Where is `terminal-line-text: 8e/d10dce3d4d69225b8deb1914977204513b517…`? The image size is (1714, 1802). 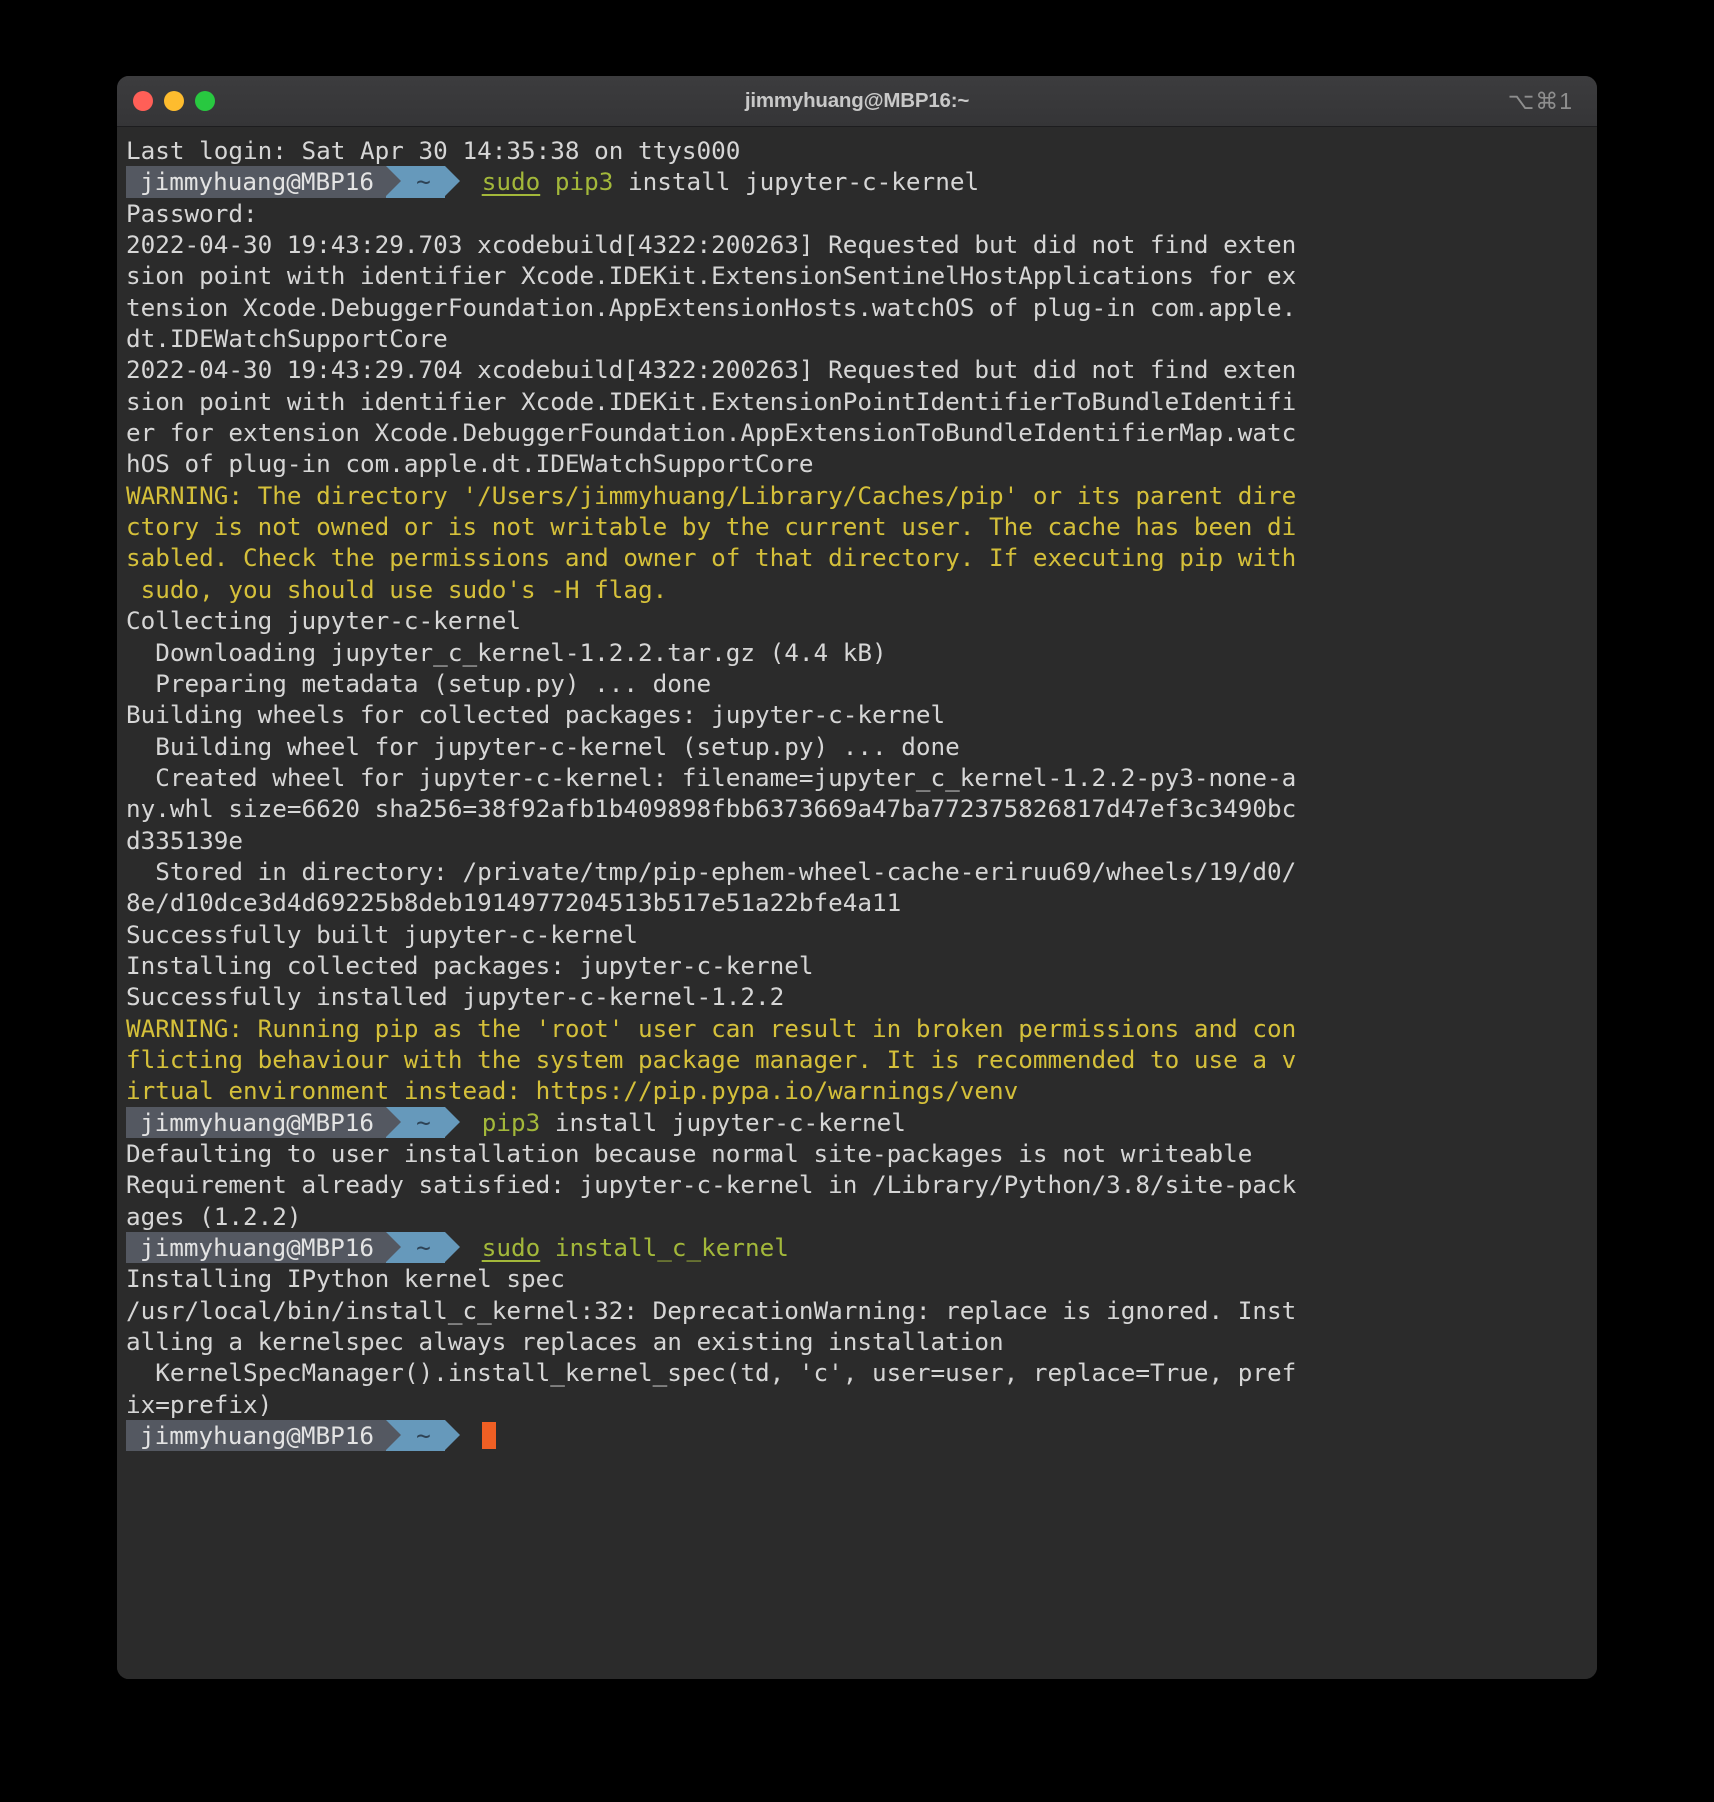
terminal-line-text: 8e/d10dce3d4d69225b8deb1914977204513b517… is located at coordinates (514, 903).